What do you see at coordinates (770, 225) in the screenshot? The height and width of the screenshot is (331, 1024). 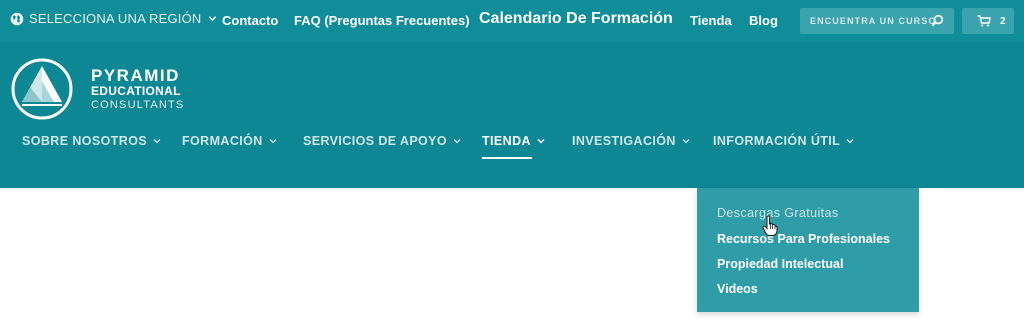 I see `hand-cursor-icon` at bounding box center [770, 225].